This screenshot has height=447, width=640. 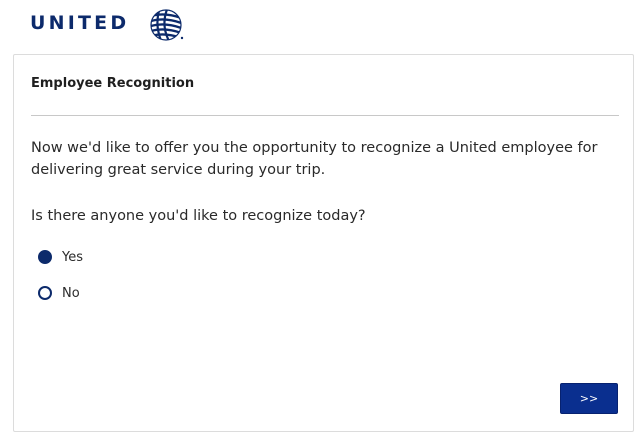 What do you see at coordinates (325, 115) in the screenshot?
I see `divider` at bounding box center [325, 115].